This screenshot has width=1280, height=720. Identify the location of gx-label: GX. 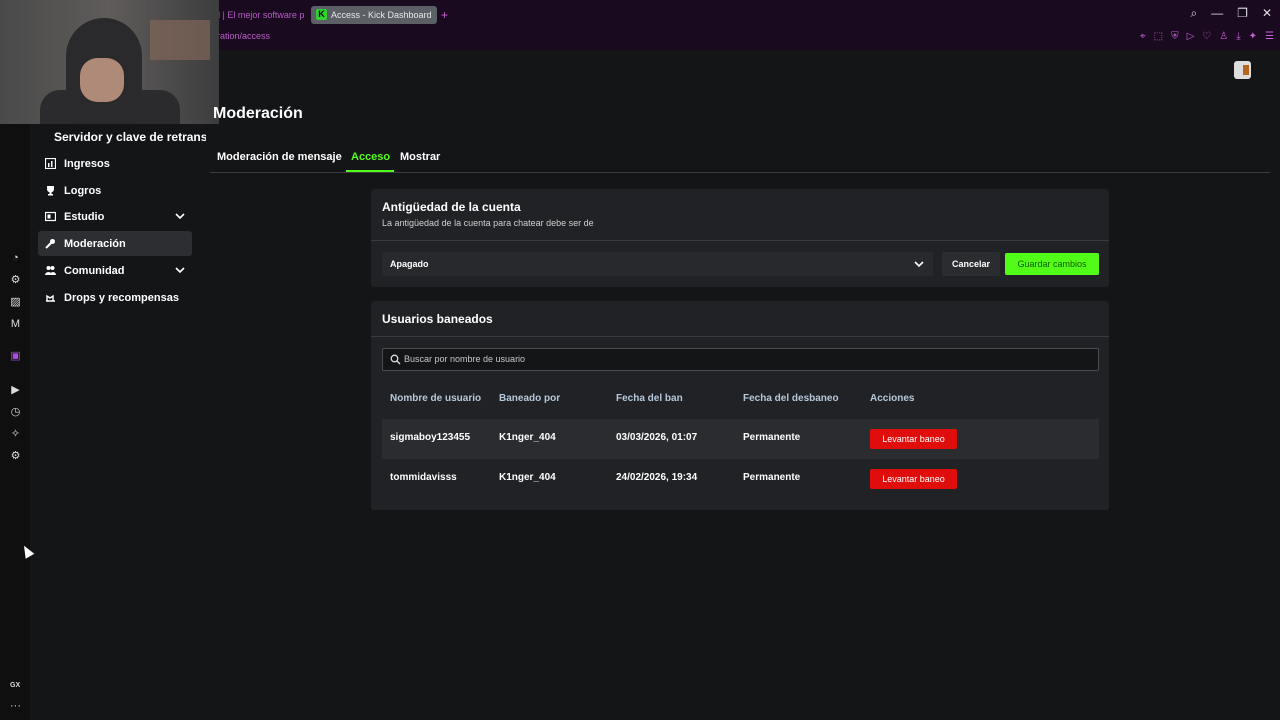
(15, 685).